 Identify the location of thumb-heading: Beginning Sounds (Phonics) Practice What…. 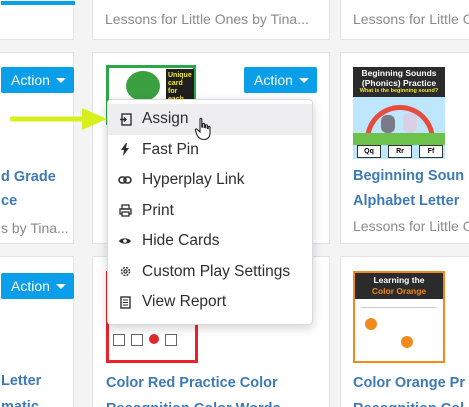
(399, 82).